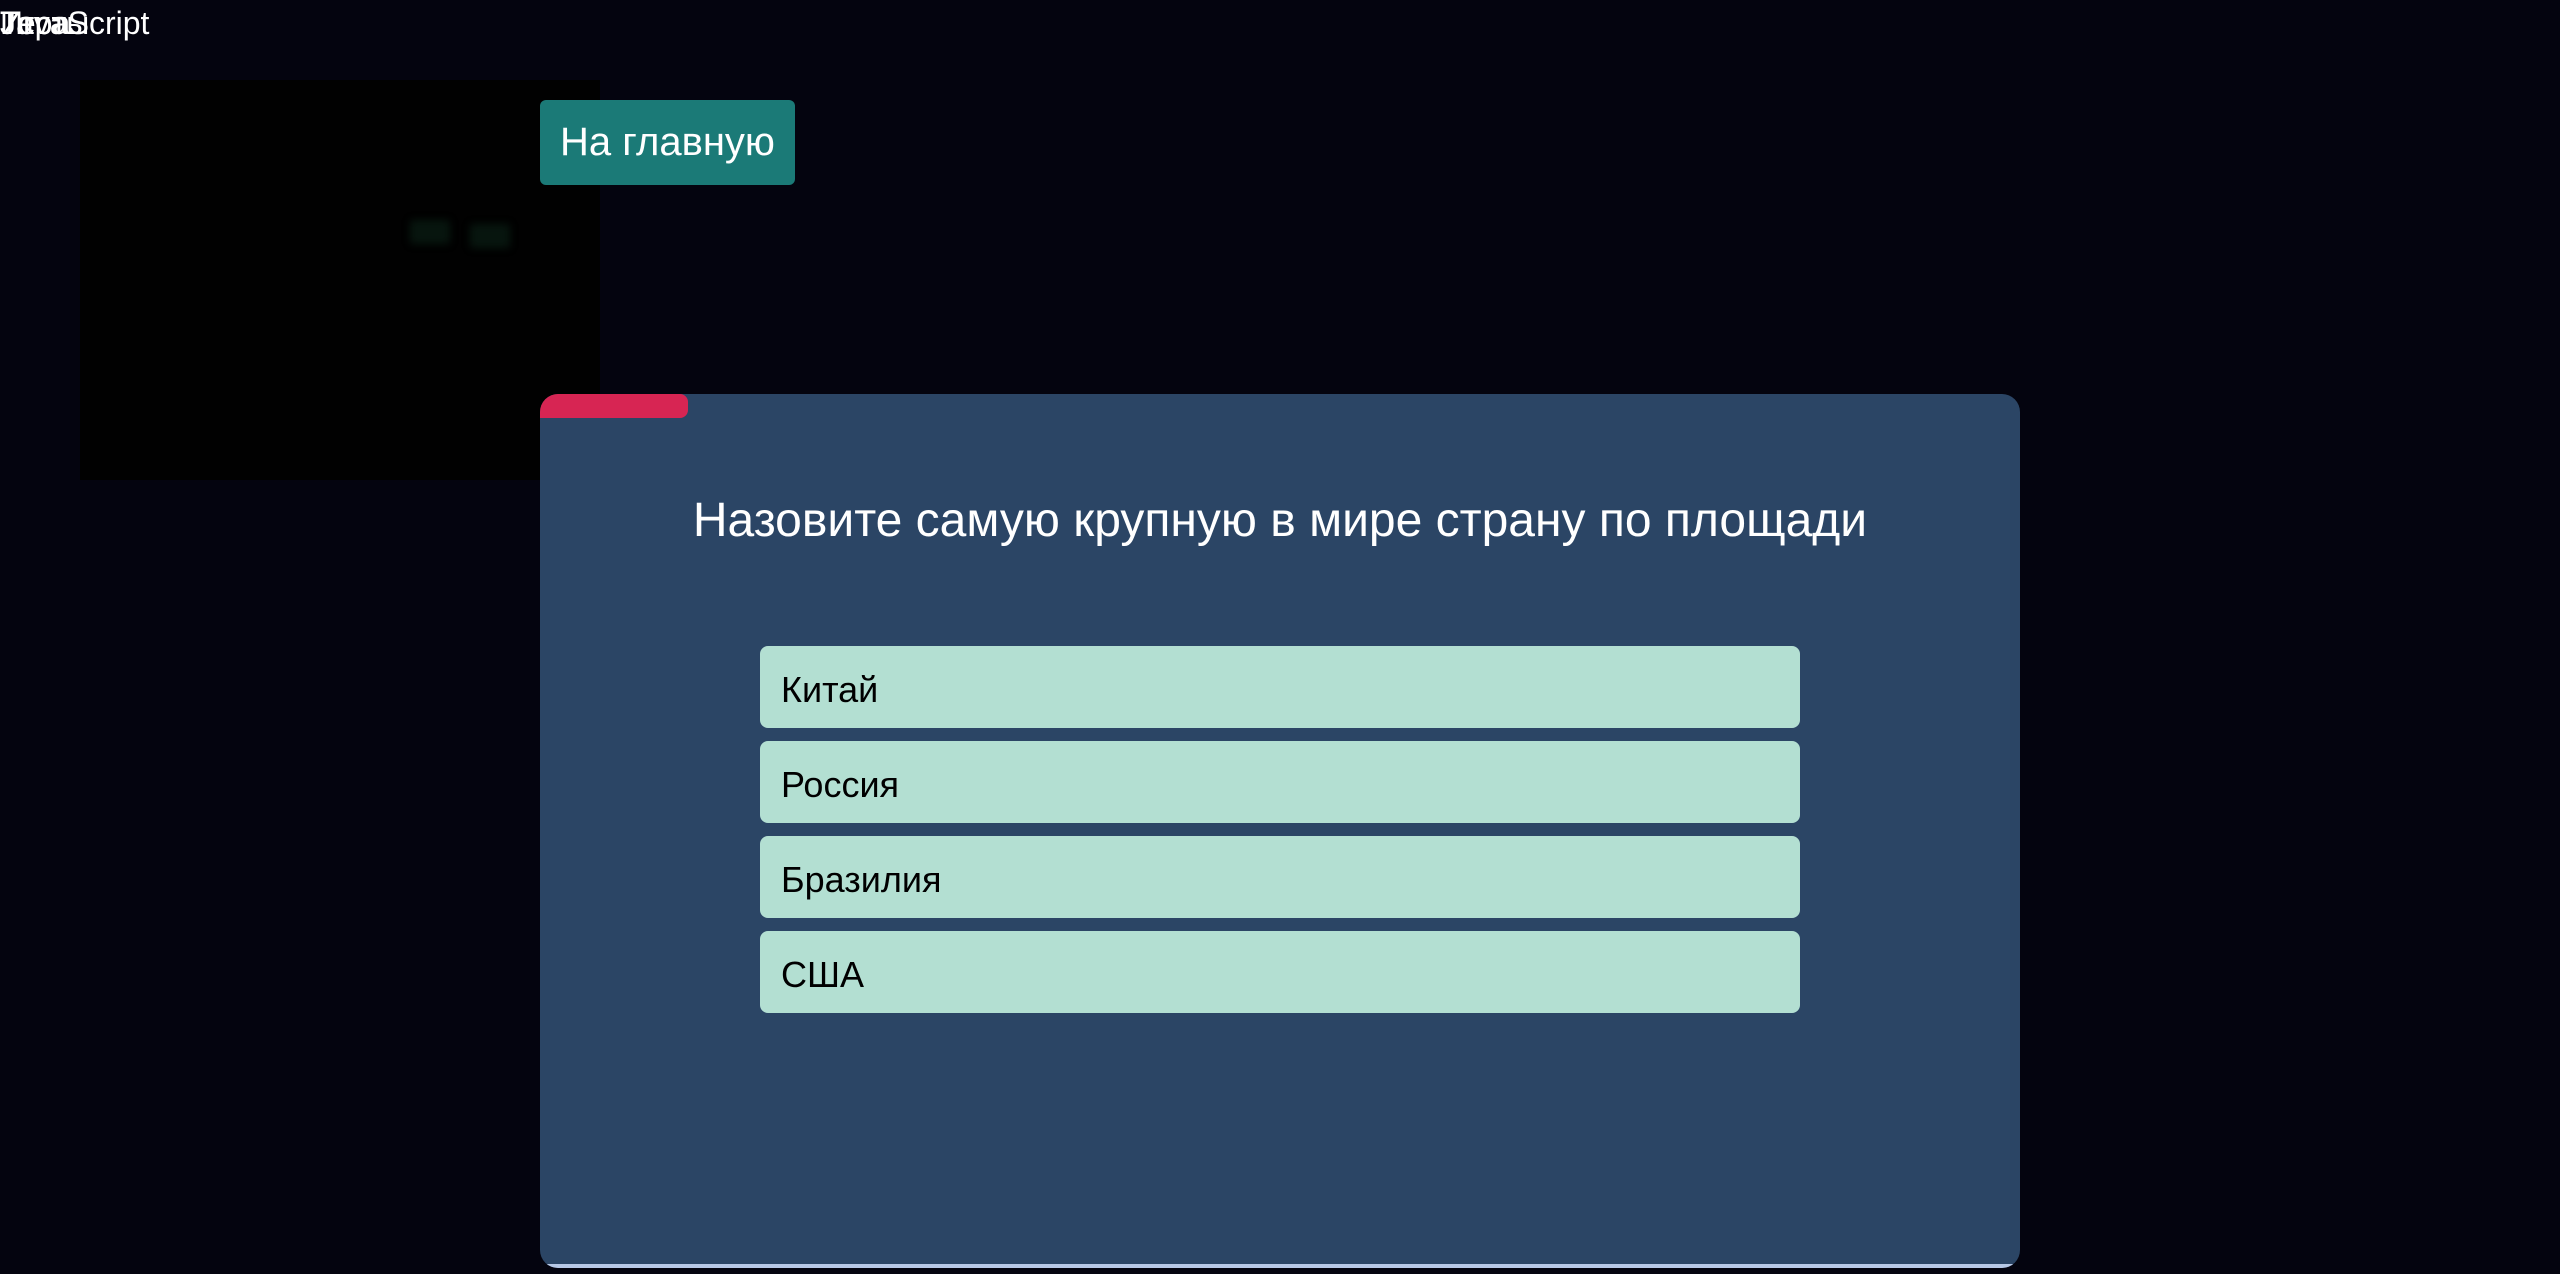 This screenshot has height=1274, width=2560. I want to click on progress-fill, so click(614, 406).